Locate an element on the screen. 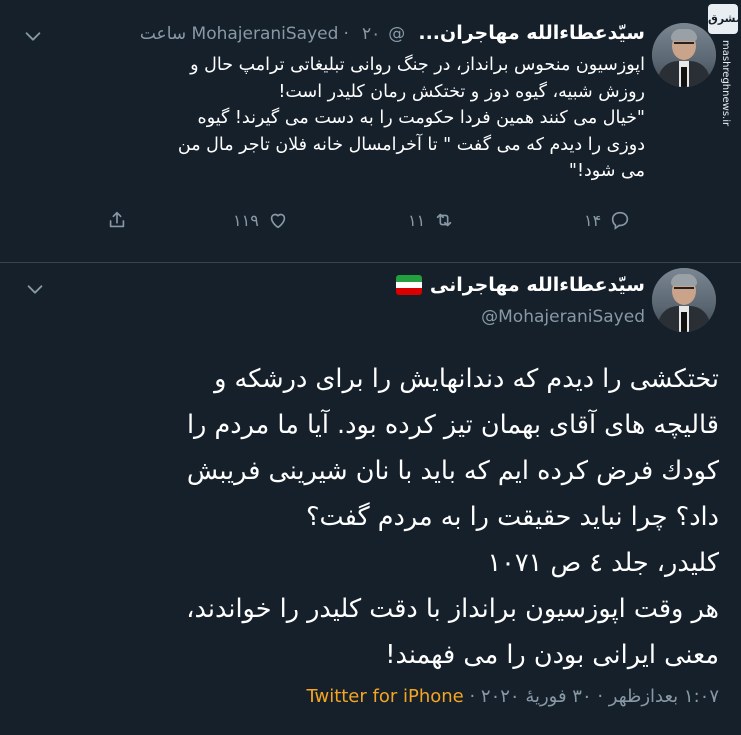 This screenshot has width=741, height=735. tweet-actions: ۱۴ ۱۱ ۱۱۹ is located at coordinates (370, 220).